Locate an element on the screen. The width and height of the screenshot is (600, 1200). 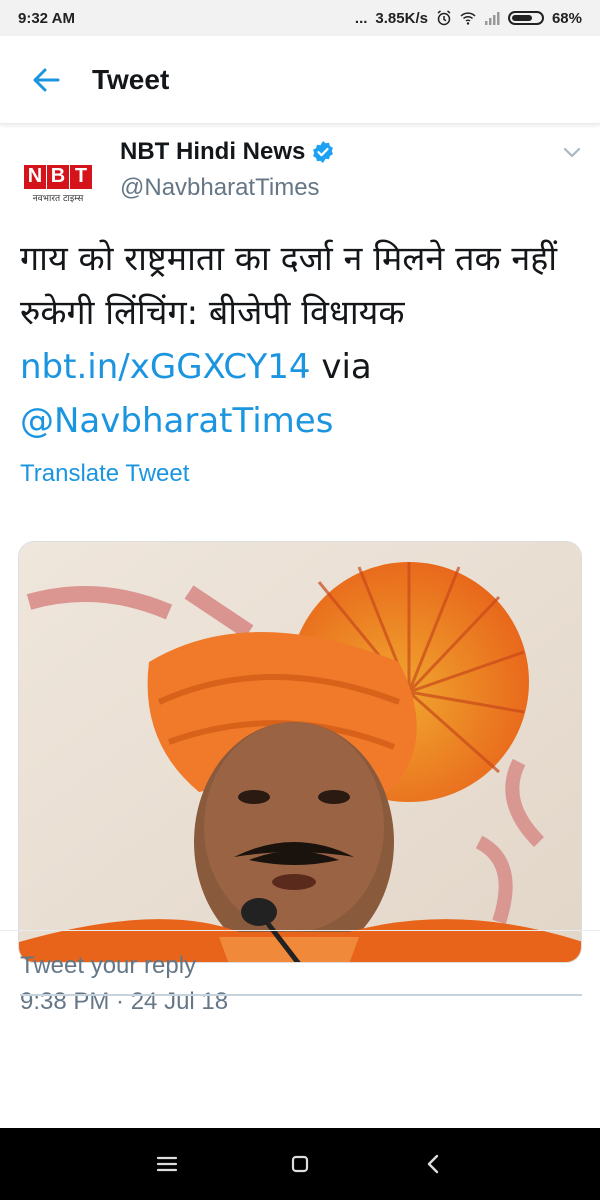
translate-tweet-link: Translate Tweet is located at coordinates (104, 474).